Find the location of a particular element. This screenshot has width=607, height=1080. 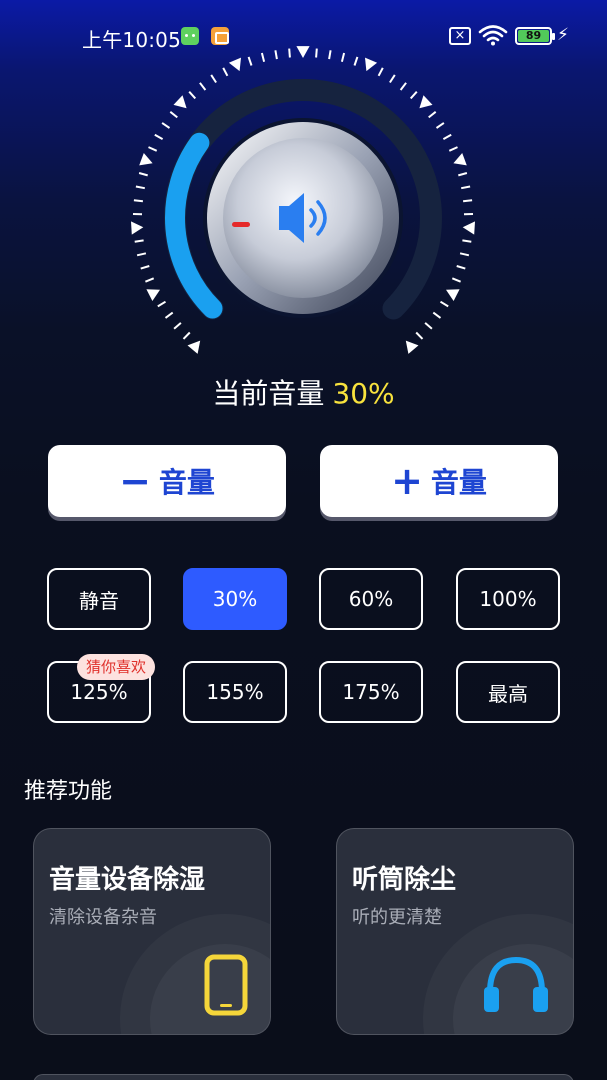

plus-icon: + is located at coordinates (407, 481).